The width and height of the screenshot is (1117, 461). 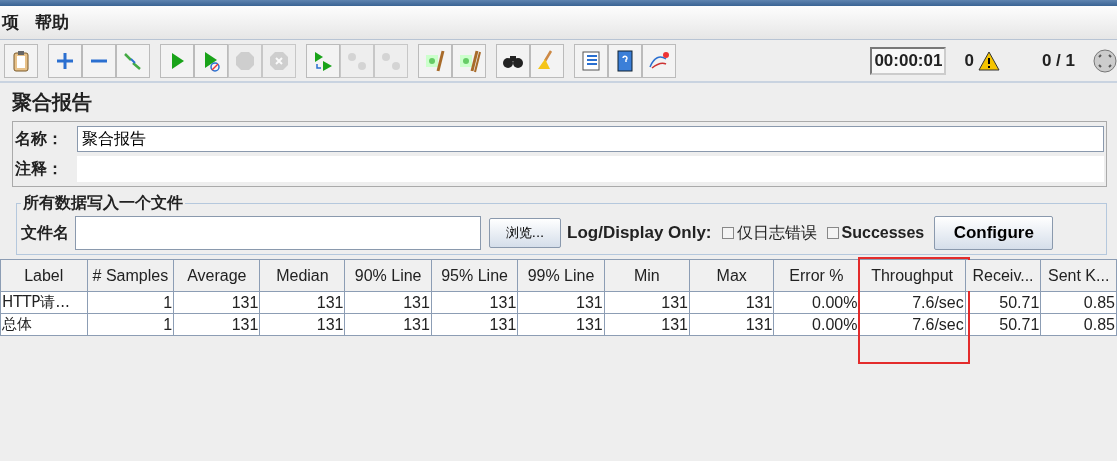 What do you see at coordinates (99, 60) in the screenshot?
I see `remove-button` at bounding box center [99, 60].